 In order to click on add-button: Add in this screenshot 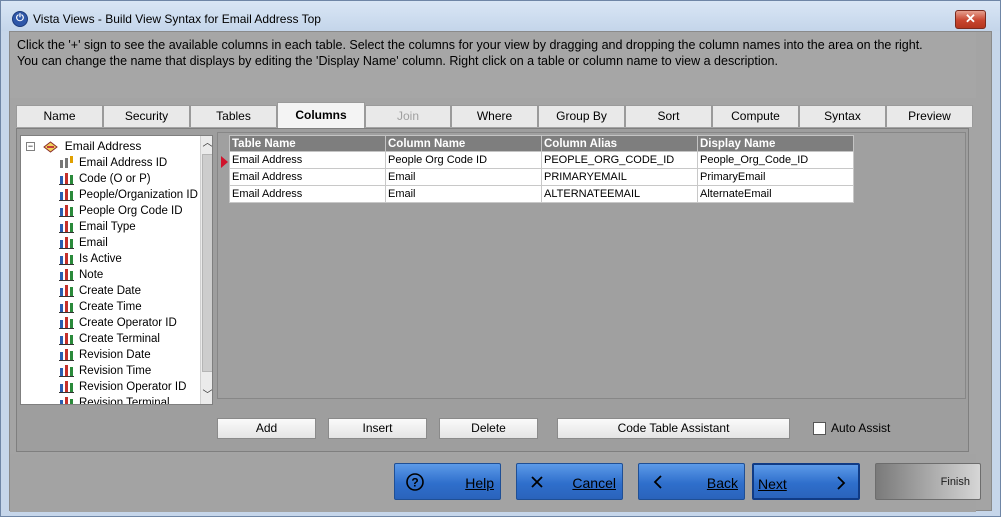, I will do `click(266, 428)`.